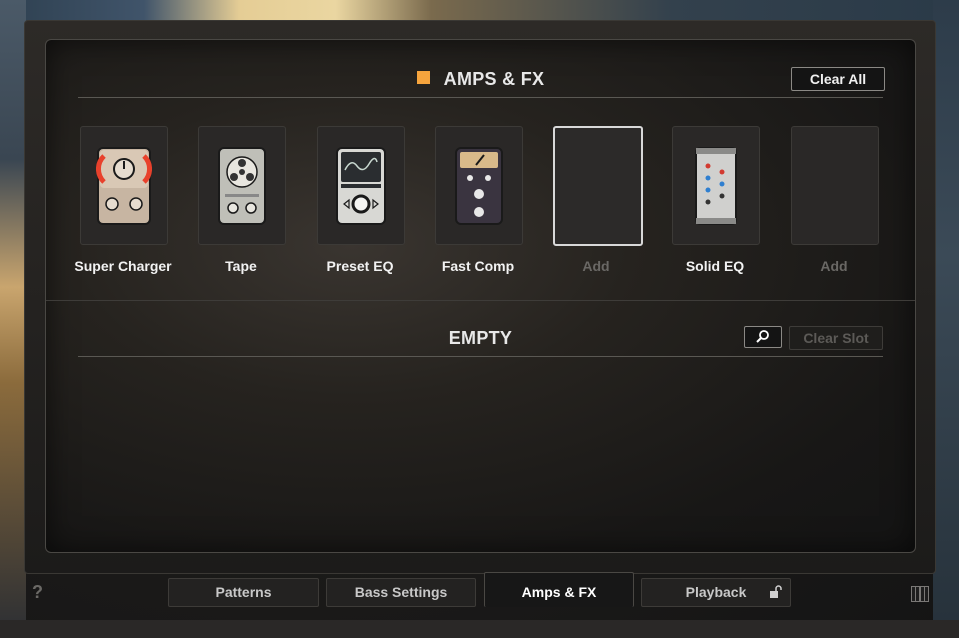  I want to click on slot-label-super-charger: Super Charger, so click(123, 266).